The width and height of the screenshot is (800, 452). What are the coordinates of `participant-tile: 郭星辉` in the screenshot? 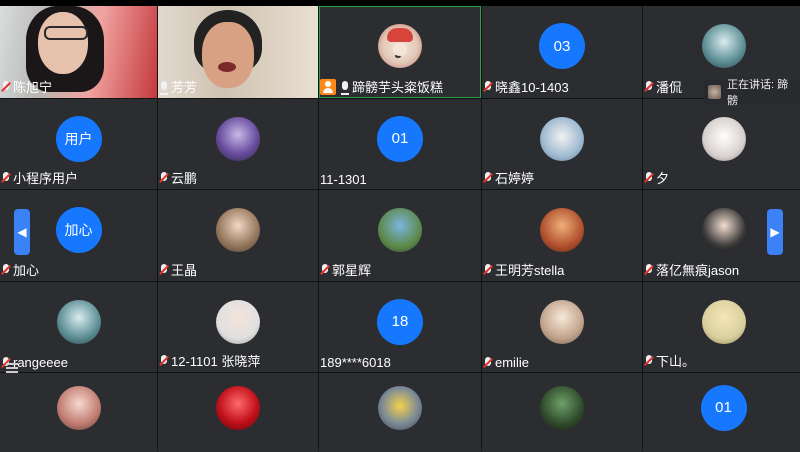 It's located at (400, 235).